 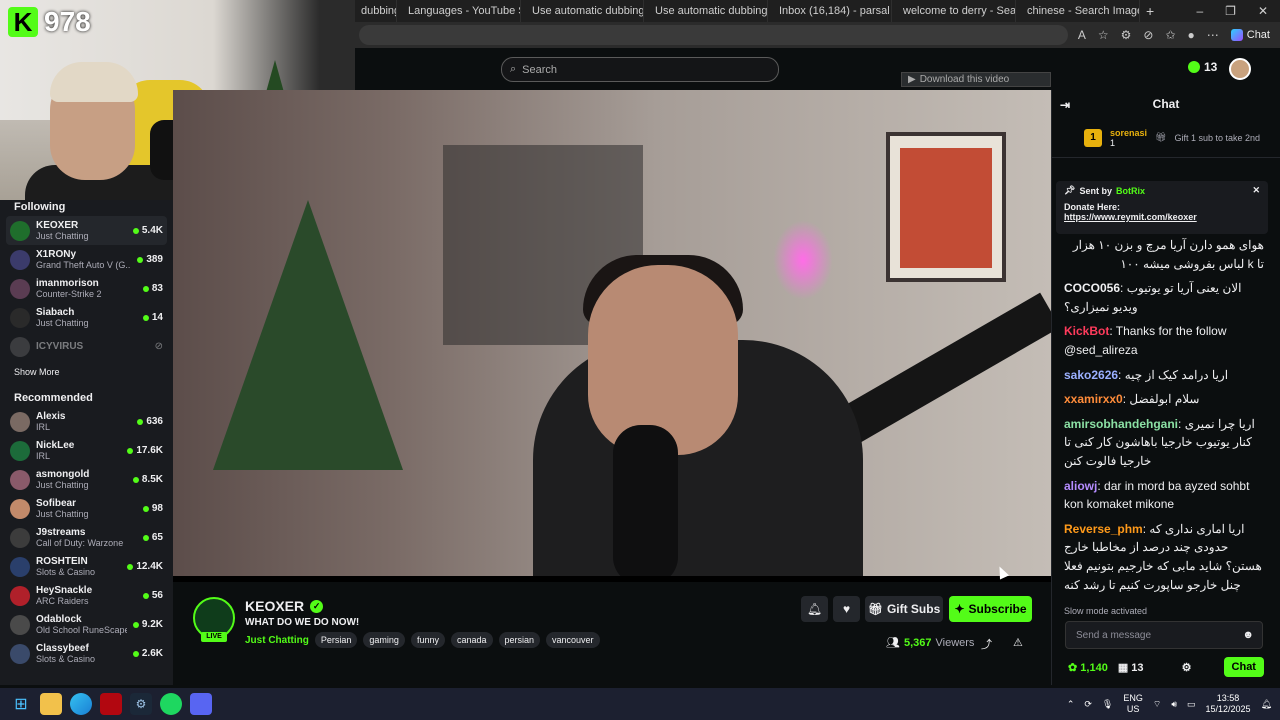 I want to click on pinned-donate-text: Donate Here:, so click(x=1092, y=207).